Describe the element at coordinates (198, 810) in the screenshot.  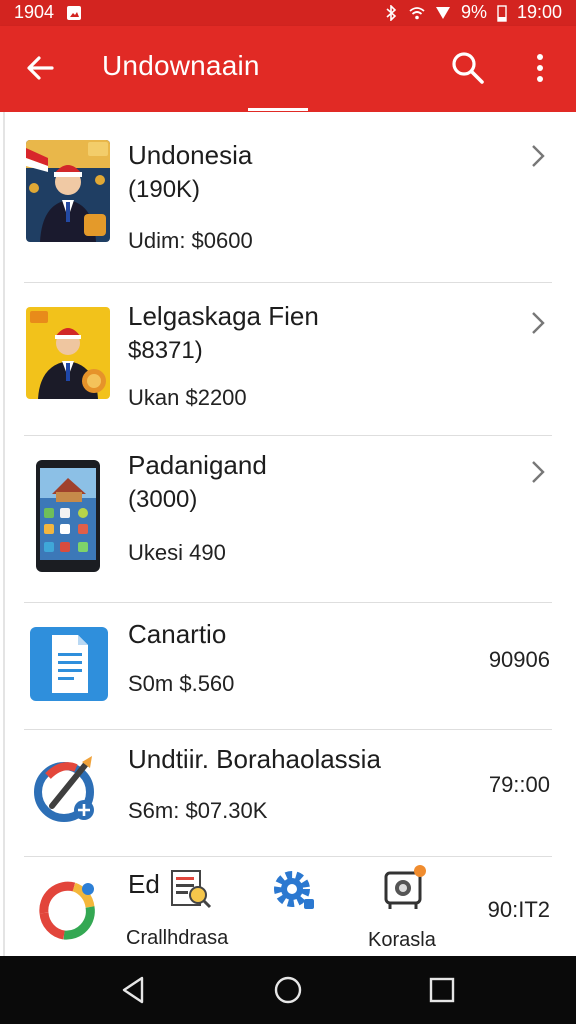
I see `item-price: S6m: $07.30K` at that location.